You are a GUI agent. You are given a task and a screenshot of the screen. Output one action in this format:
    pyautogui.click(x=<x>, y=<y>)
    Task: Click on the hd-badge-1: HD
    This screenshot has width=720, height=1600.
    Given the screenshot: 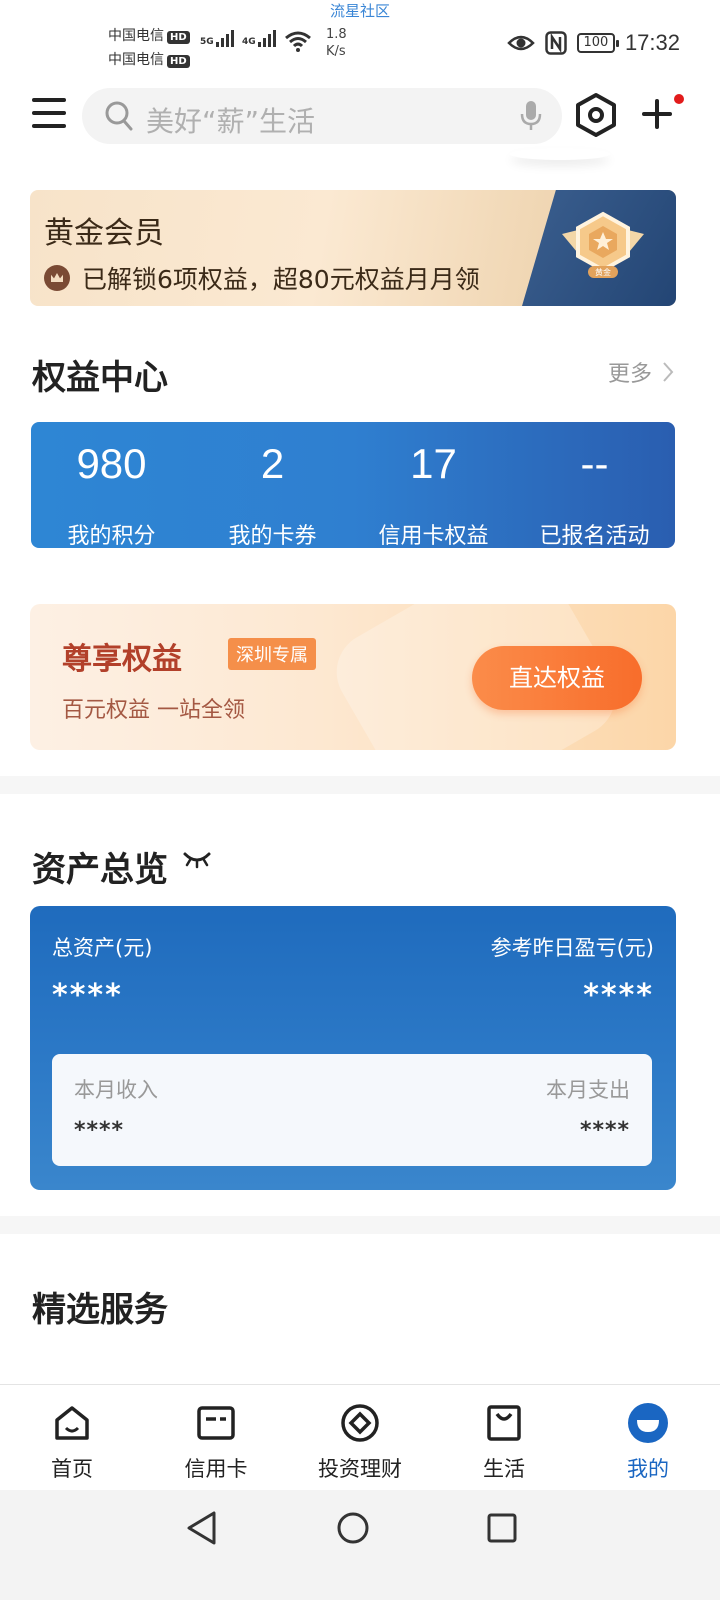 What is the action you would take?
    pyautogui.click(x=178, y=37)
    